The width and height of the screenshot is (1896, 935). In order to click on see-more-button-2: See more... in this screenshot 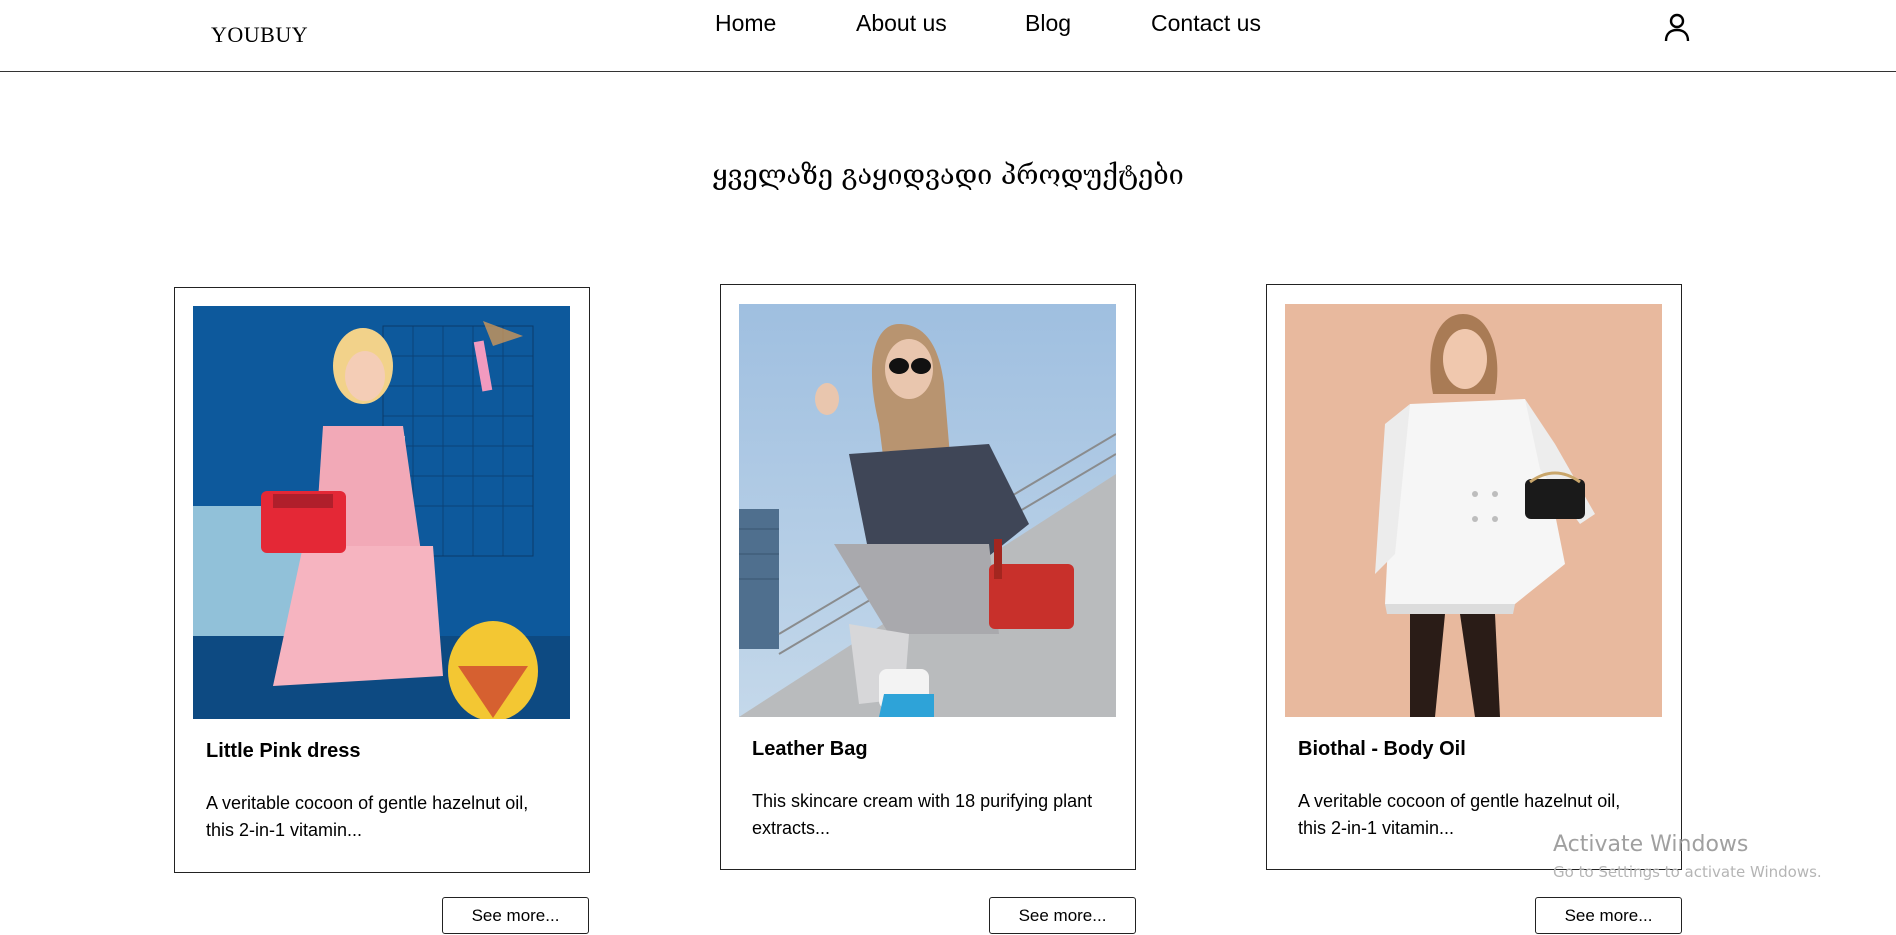, I will do `click(1062, 915)`.